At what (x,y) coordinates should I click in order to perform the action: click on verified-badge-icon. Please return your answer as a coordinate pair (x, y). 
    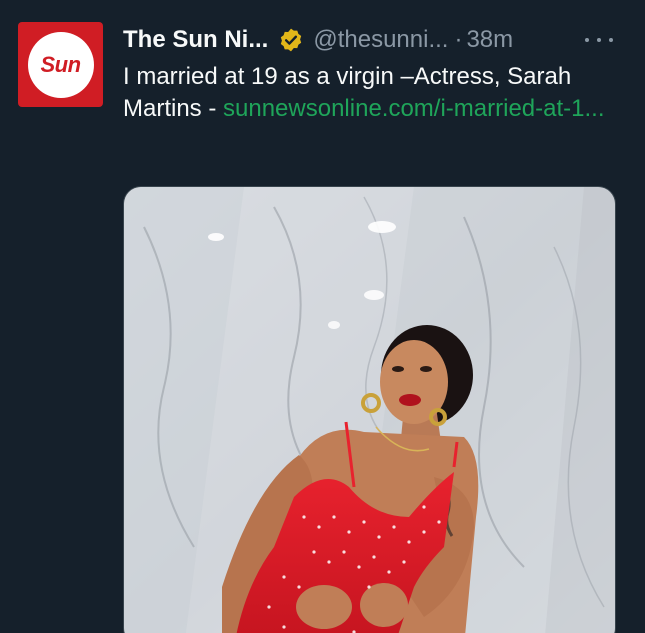
    Looking at the image, I should click on (291, 40).